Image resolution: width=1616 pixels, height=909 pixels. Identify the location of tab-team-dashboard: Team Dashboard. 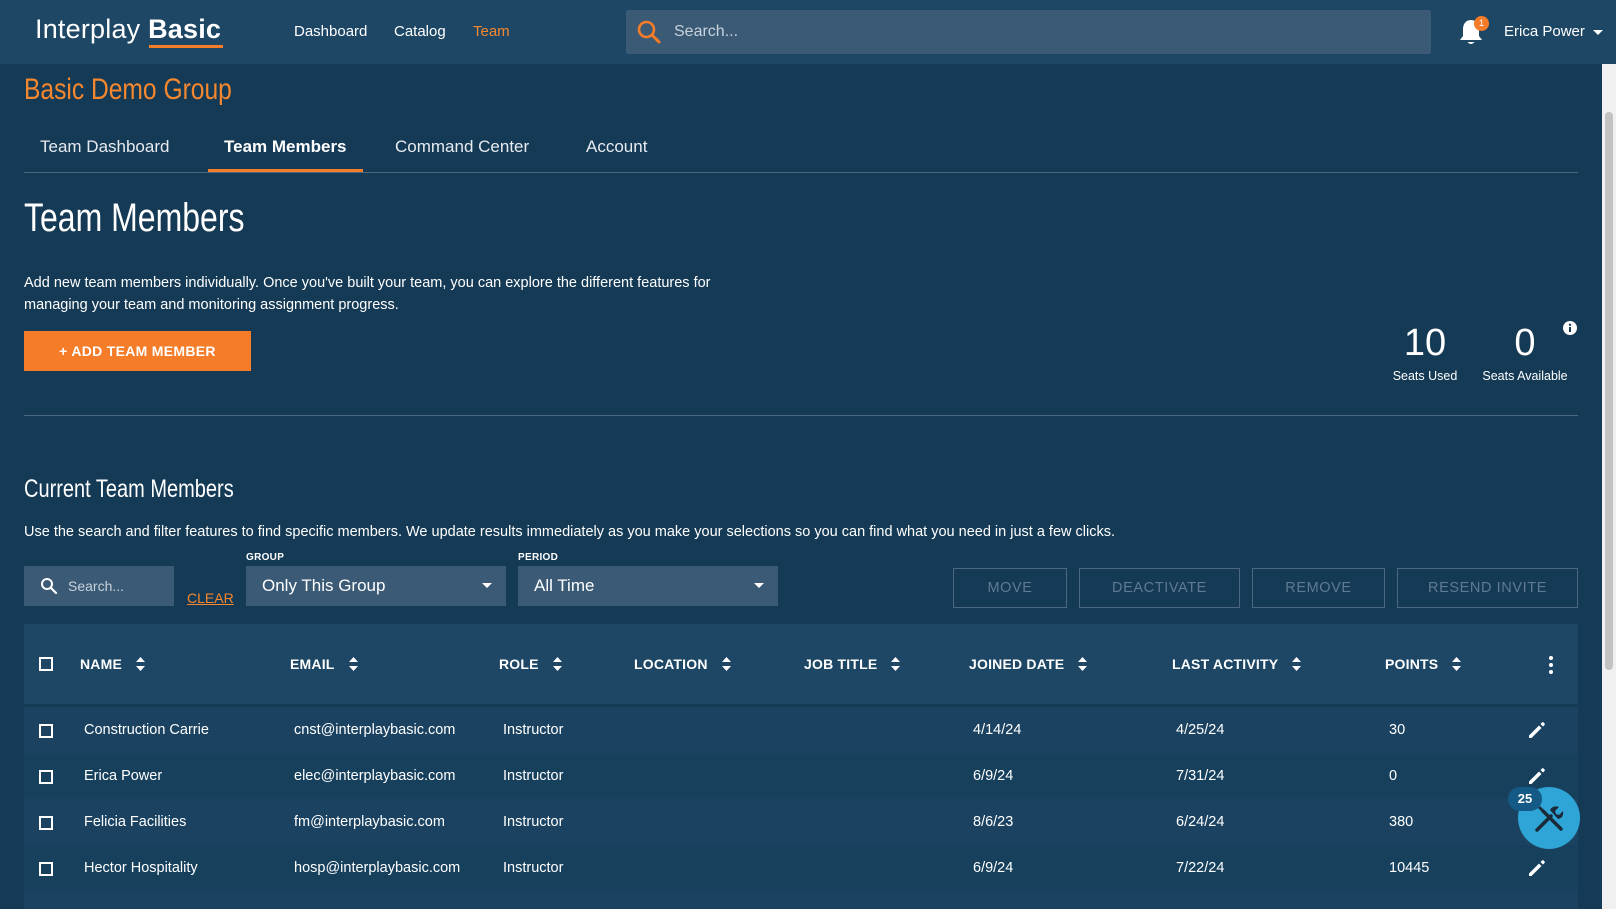
(104, 147).